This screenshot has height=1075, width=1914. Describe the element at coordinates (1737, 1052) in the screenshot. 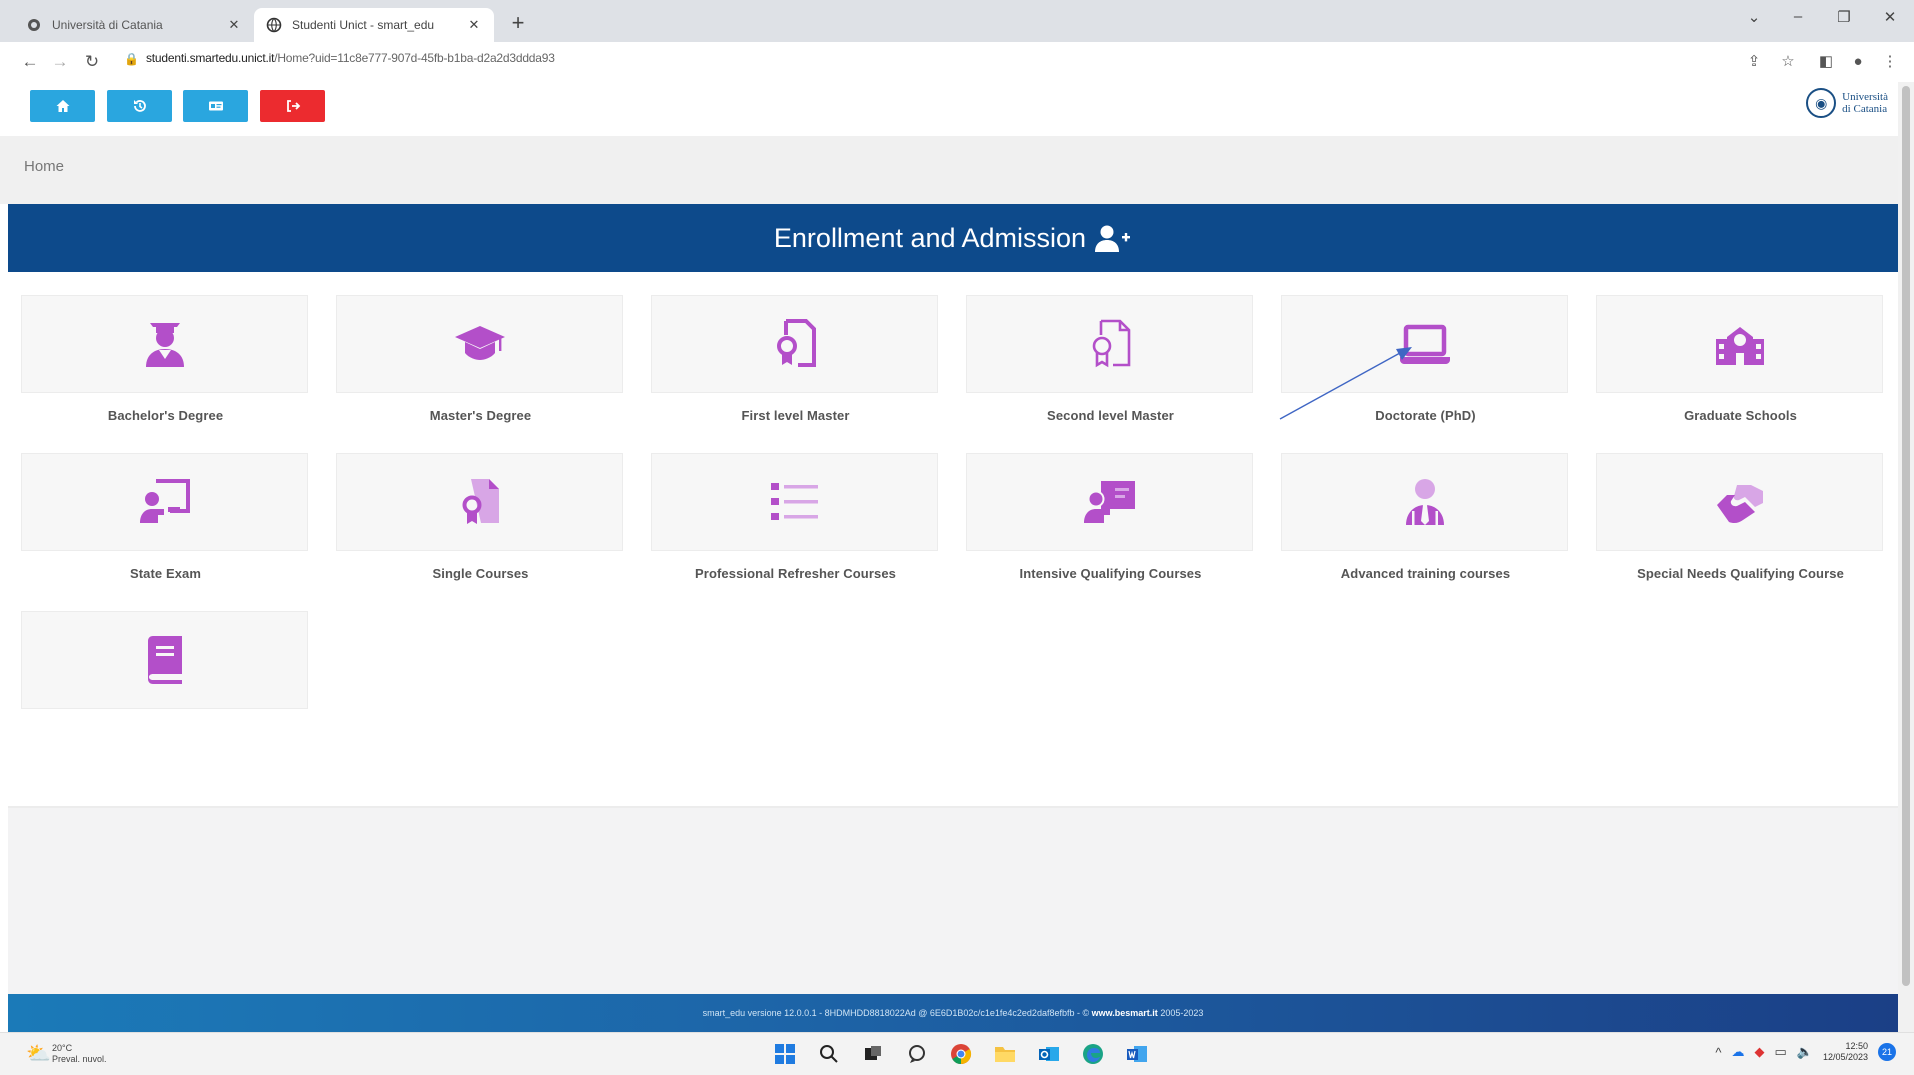

I see `onedrive-cloud-icon: ☁` at that location.